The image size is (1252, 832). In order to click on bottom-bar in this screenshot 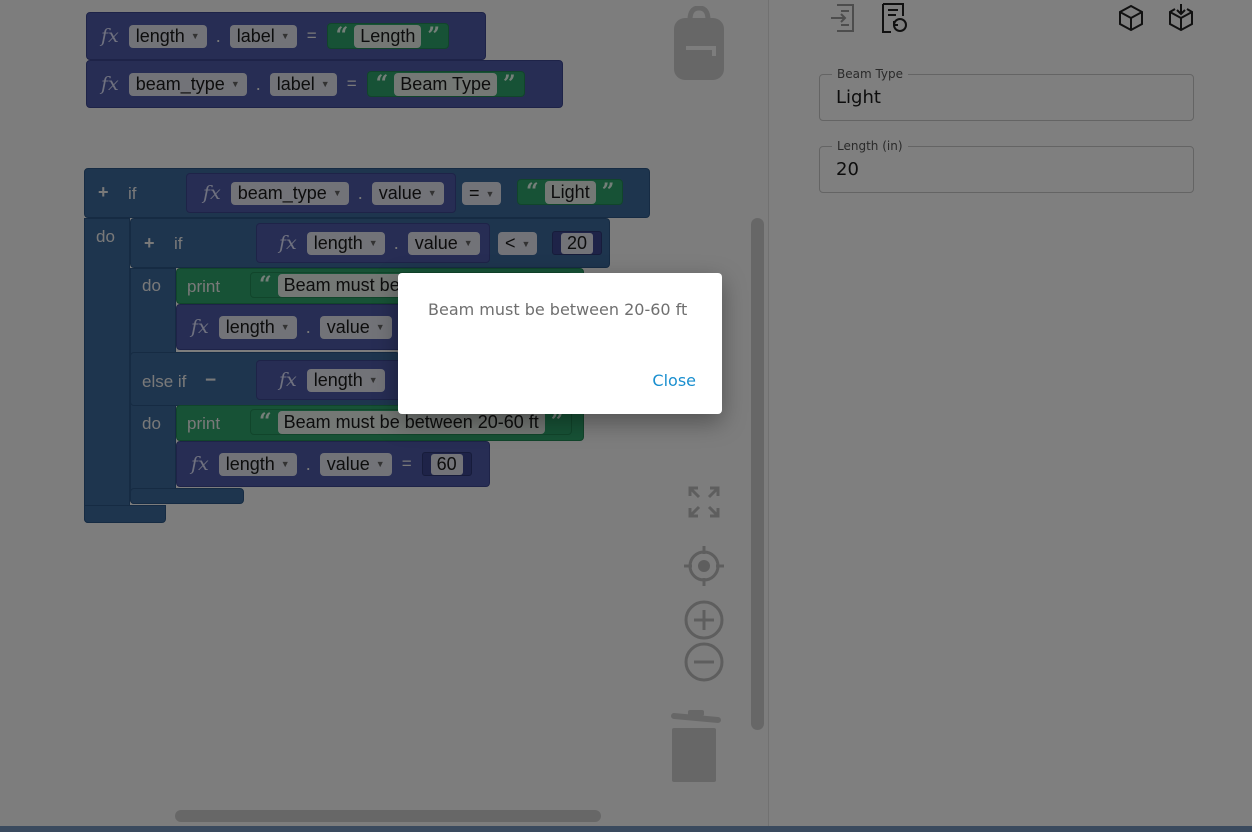, I will do `click(626, 829)`.